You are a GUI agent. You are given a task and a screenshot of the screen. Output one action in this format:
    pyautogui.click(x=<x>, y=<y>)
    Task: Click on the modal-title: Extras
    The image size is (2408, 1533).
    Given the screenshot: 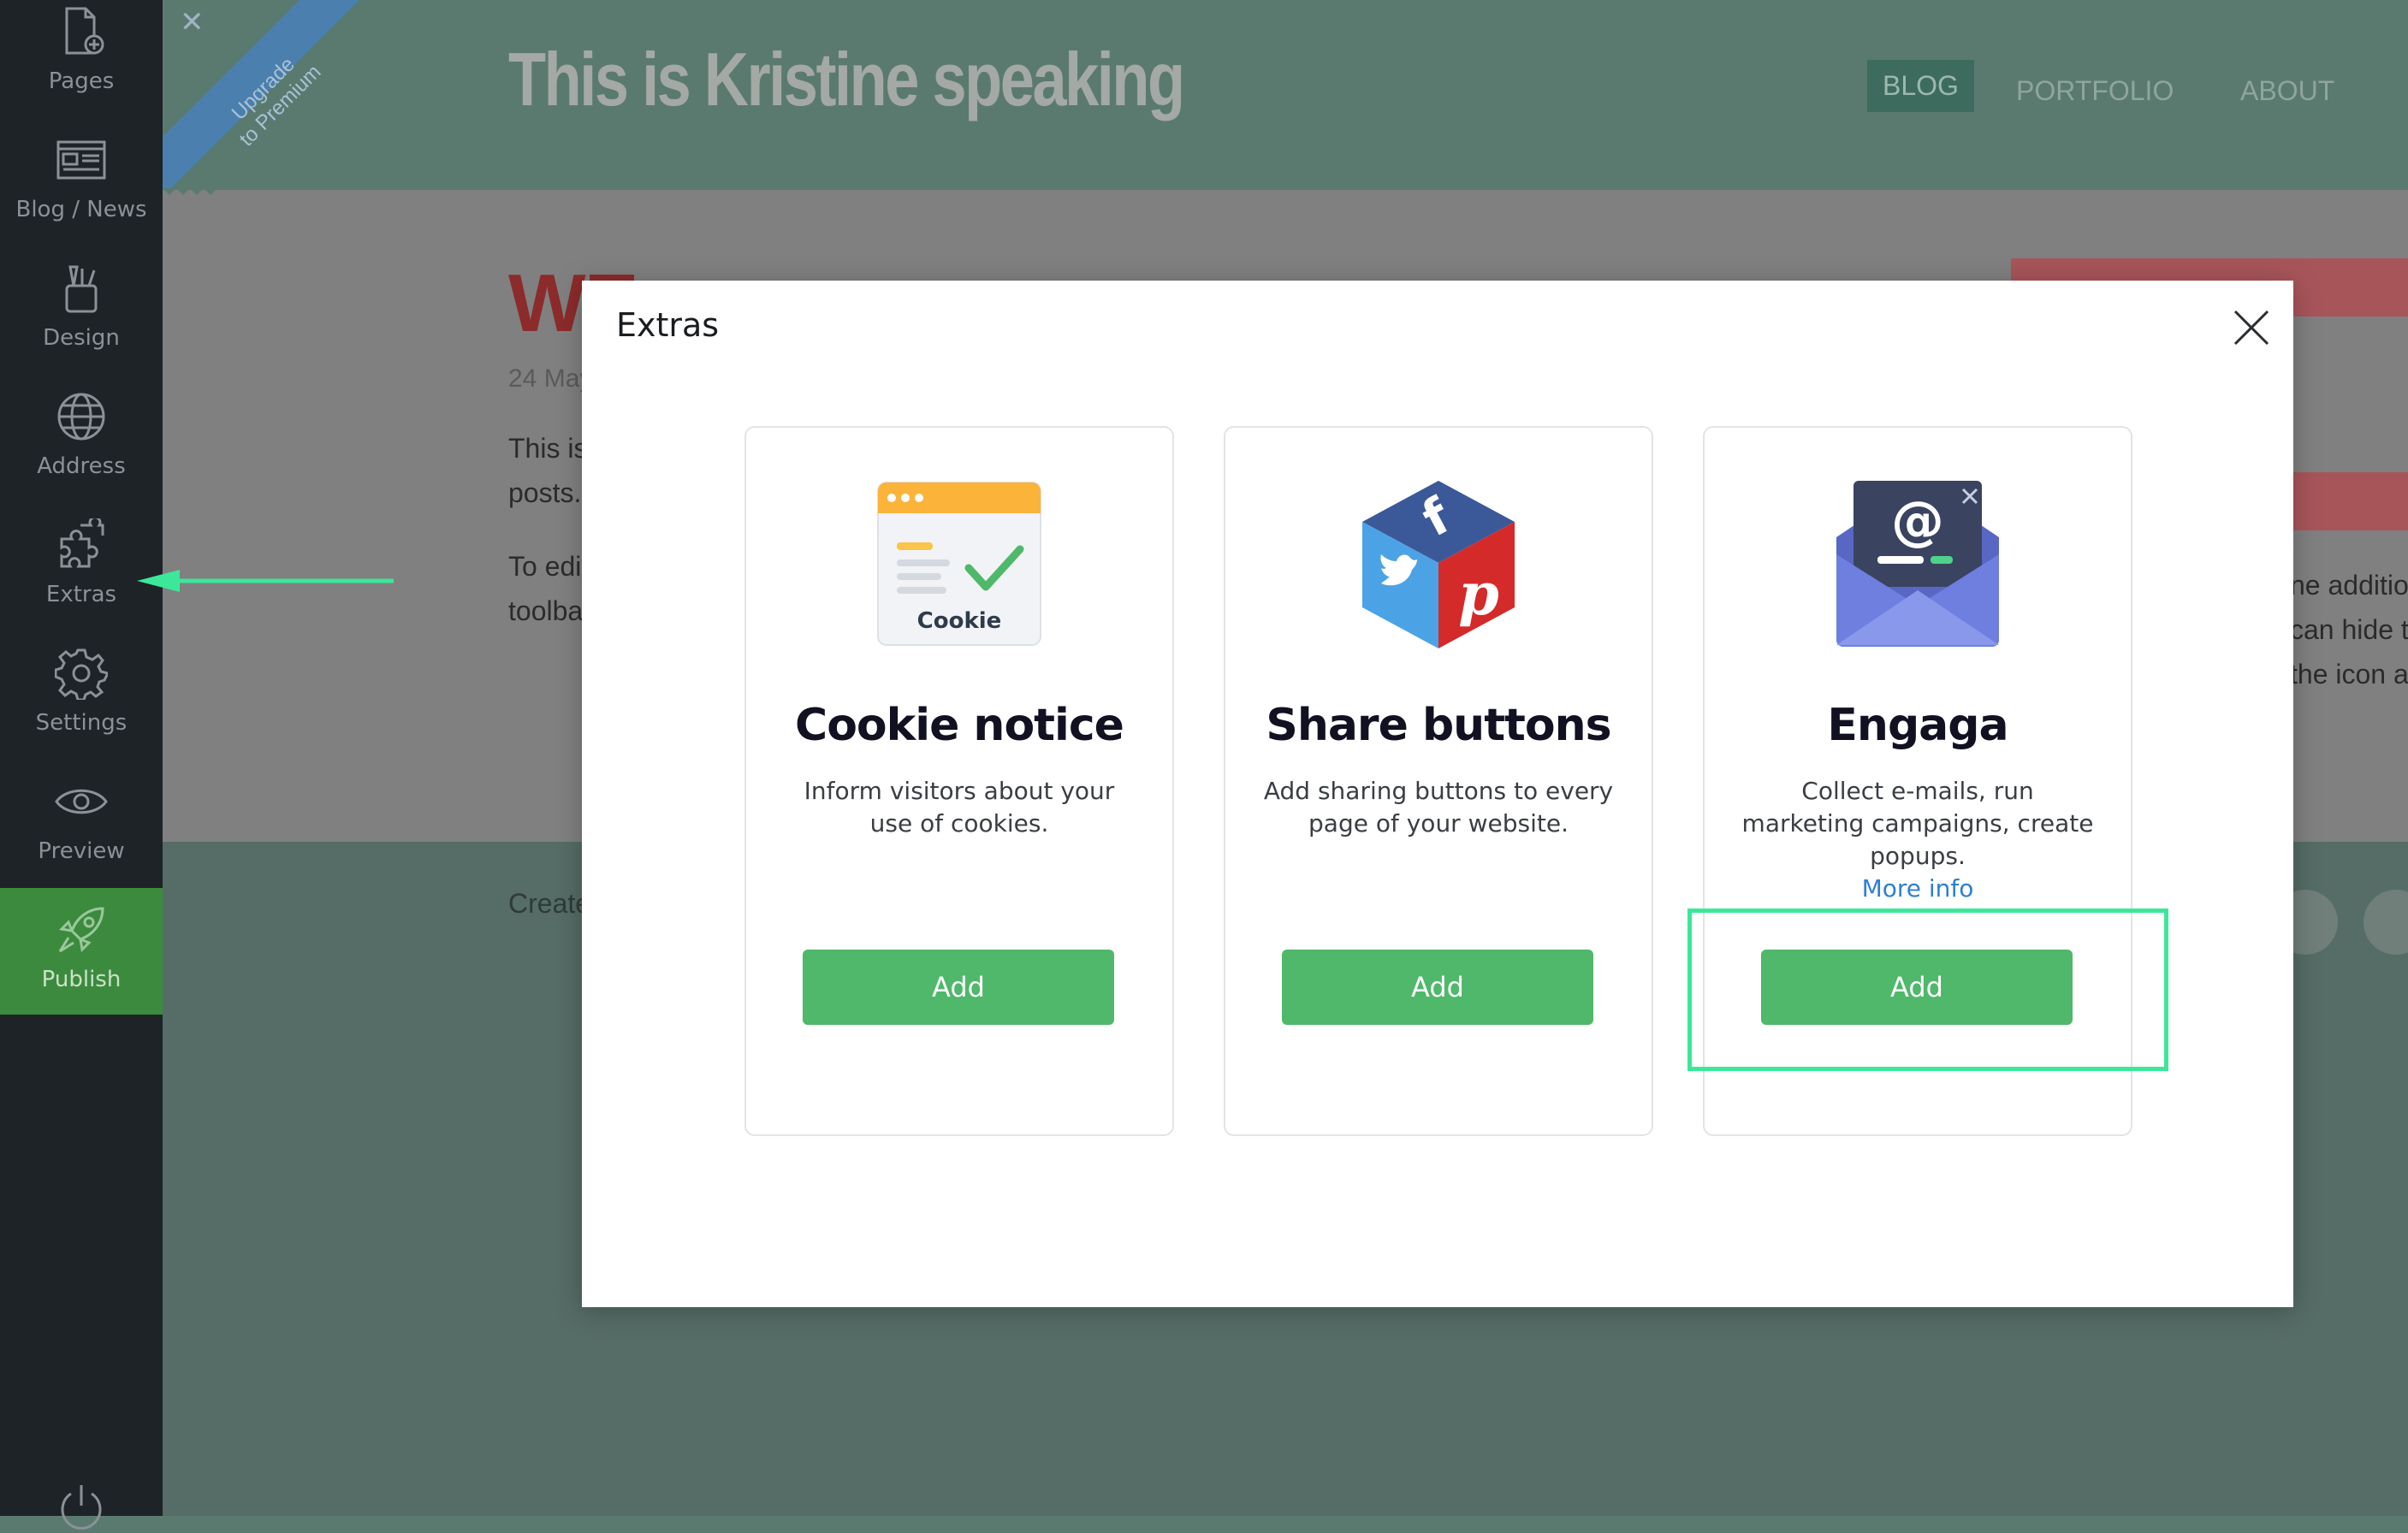 What is the action you would take?
    pyautogui.click(x=668, y=325)
    